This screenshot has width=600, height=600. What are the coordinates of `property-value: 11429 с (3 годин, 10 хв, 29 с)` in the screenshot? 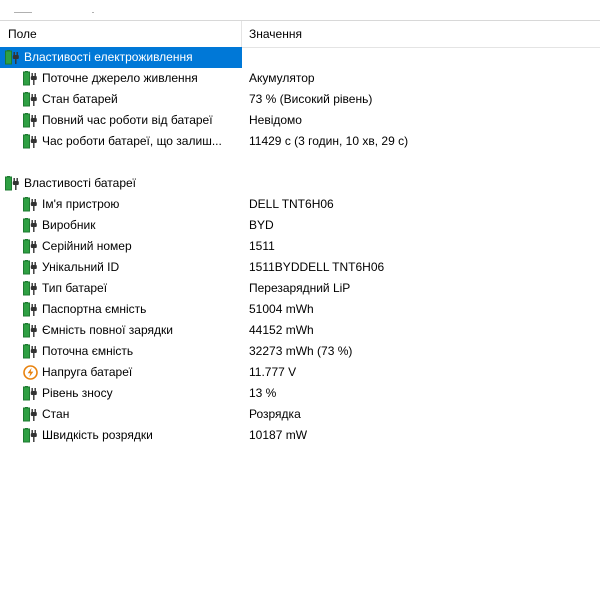 It's located at (329, 141).